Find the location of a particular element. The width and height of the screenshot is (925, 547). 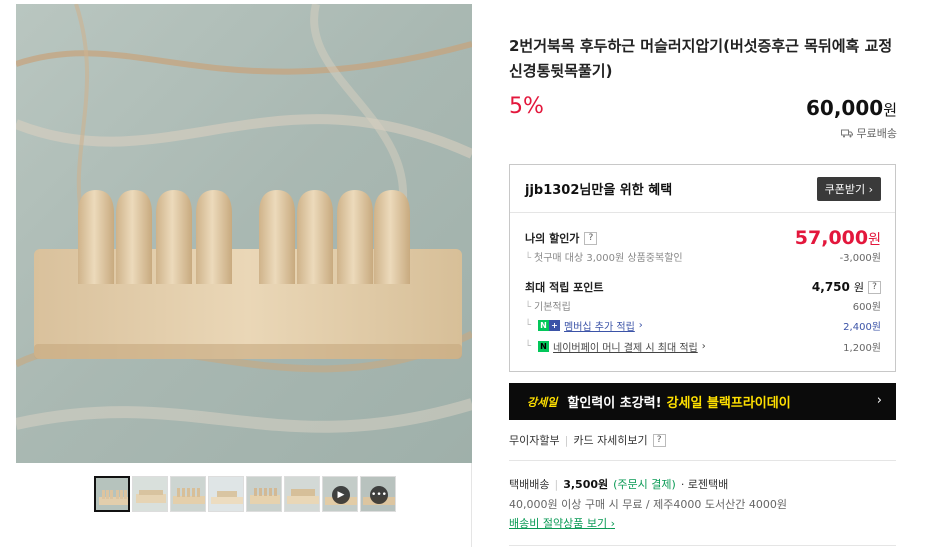

promo-banner: 강세일 할인력이 초강력! 강세일 블랙프라이데이 › is located at coordinates (702, 401).